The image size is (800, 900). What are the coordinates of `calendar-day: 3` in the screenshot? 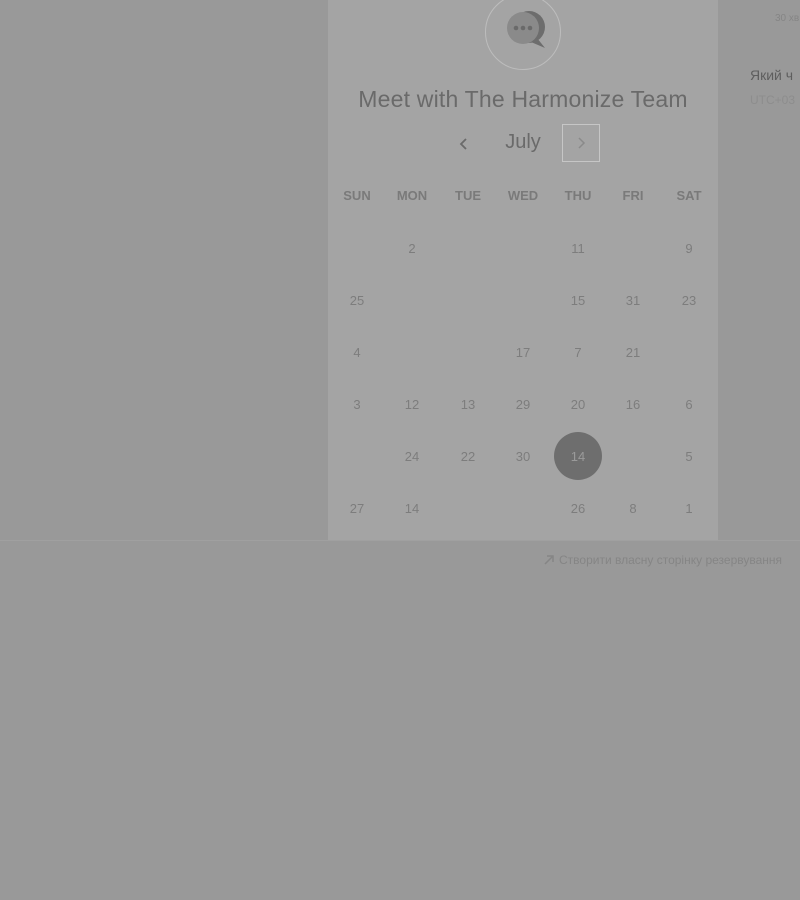 It's located at (357, 404).